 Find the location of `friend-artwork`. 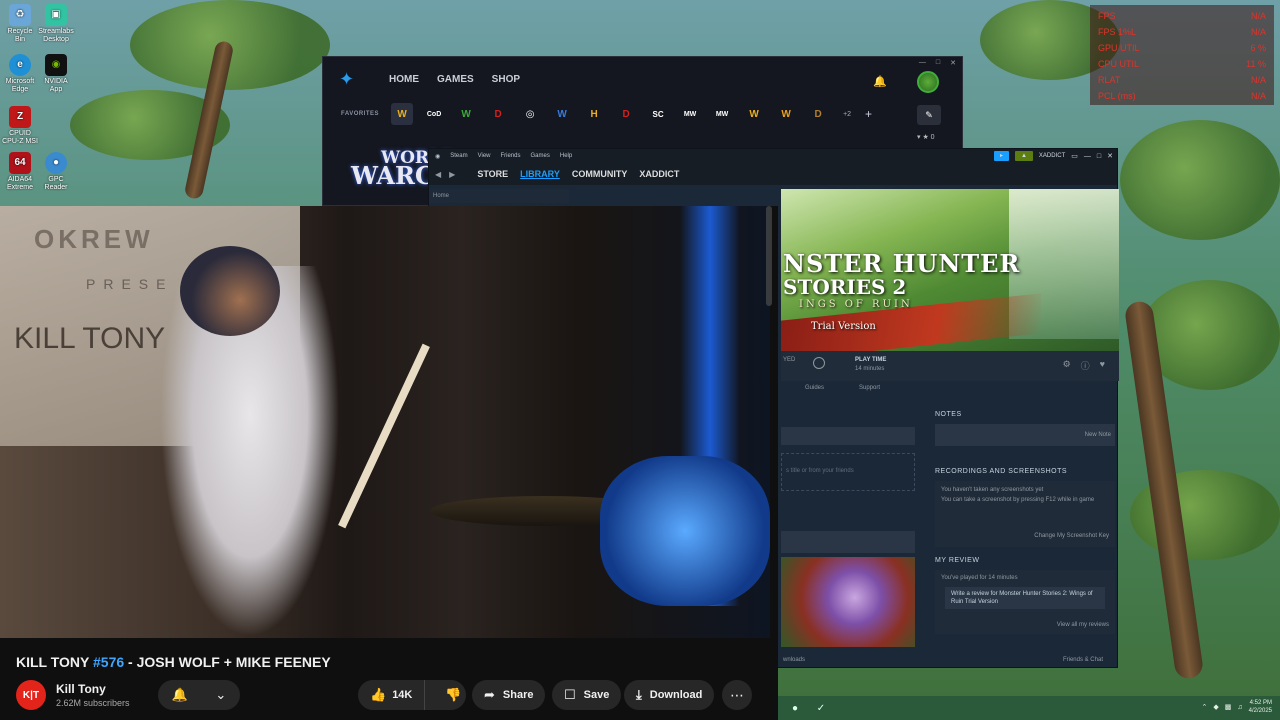

friend-artwork is located at coordinates (848, 602).